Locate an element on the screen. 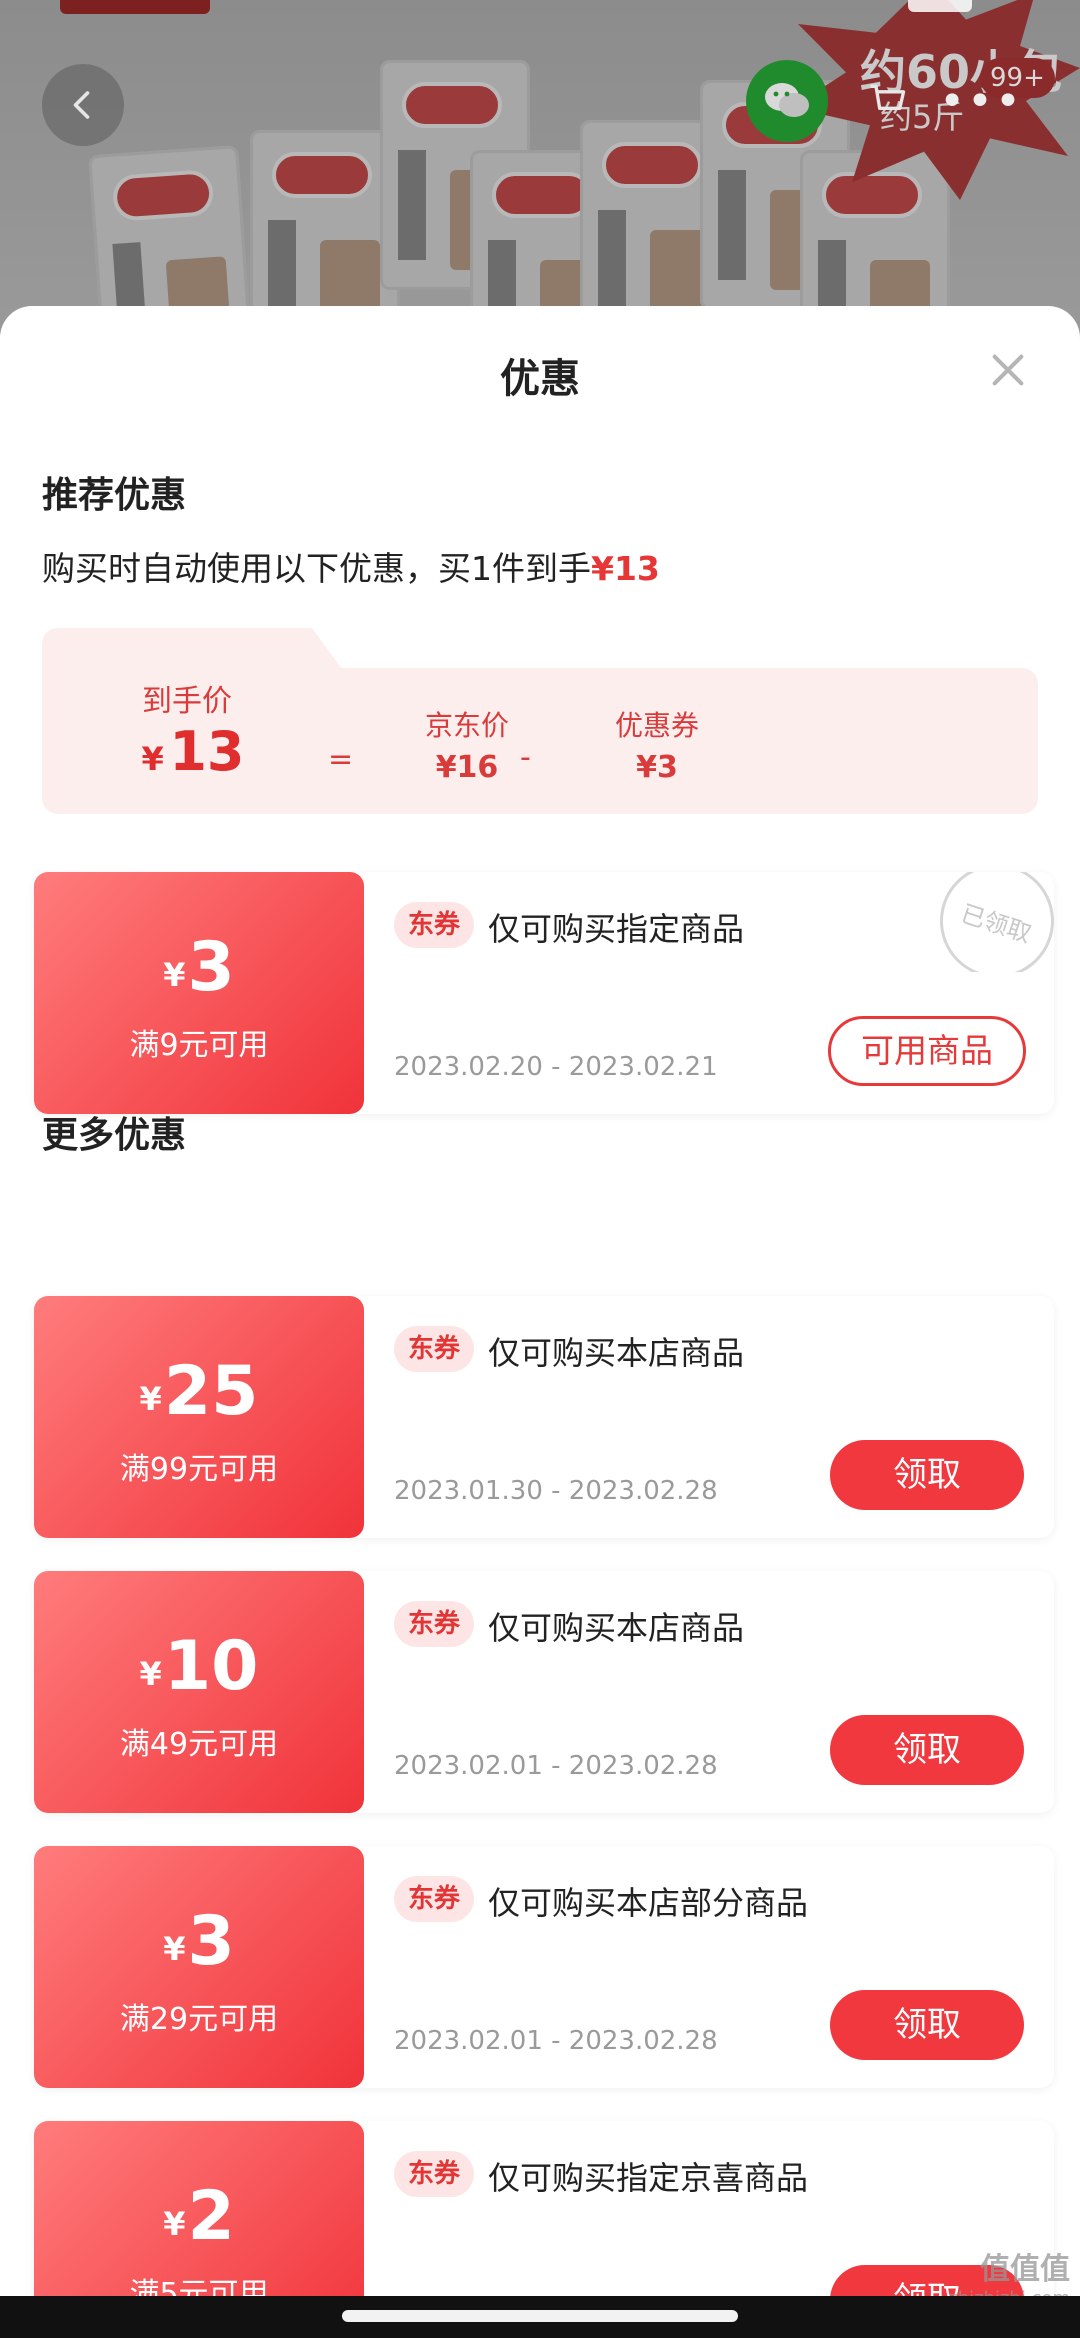 This screenshot has width=1080, height=2338. final-price-value: ¥ 13 is located at coordinates (193, 751).